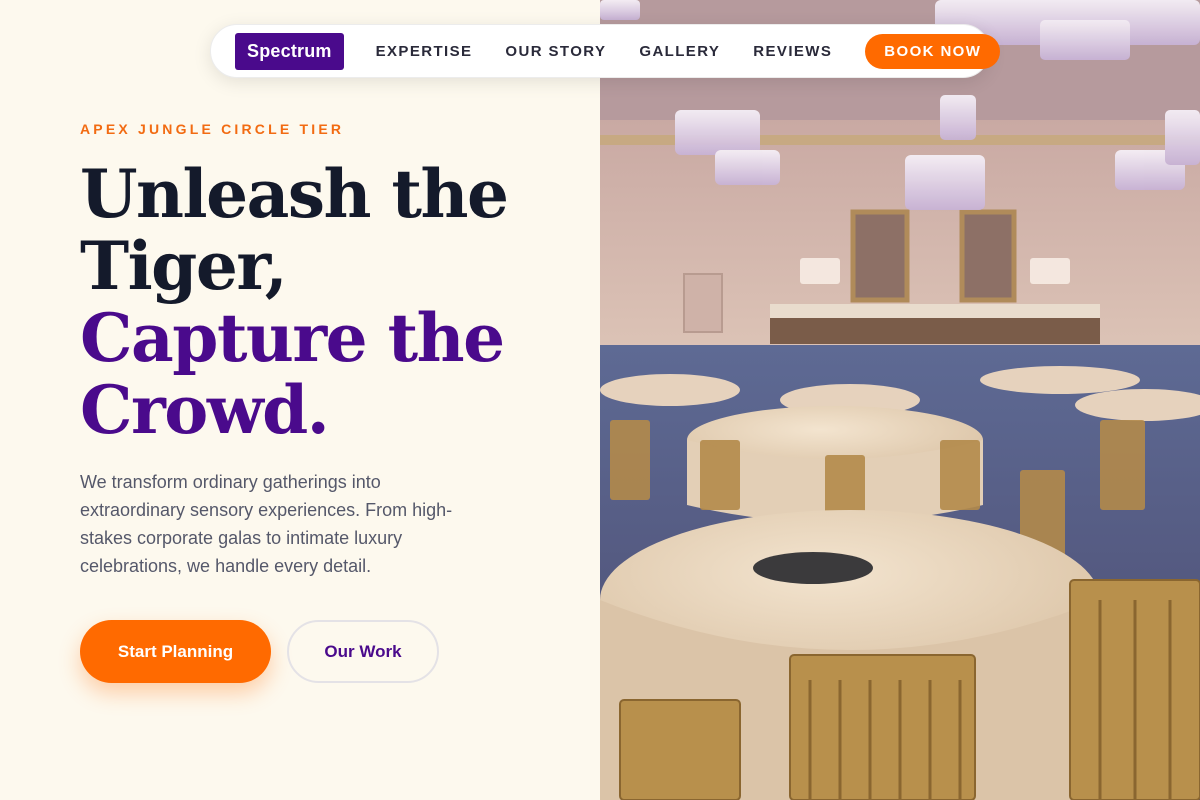 This screenshot has width=1200, height=800. Describe the element at coordinates (555, 51) in the screenshot. I see `nav-link-our-story: OUR STORY` at that location.